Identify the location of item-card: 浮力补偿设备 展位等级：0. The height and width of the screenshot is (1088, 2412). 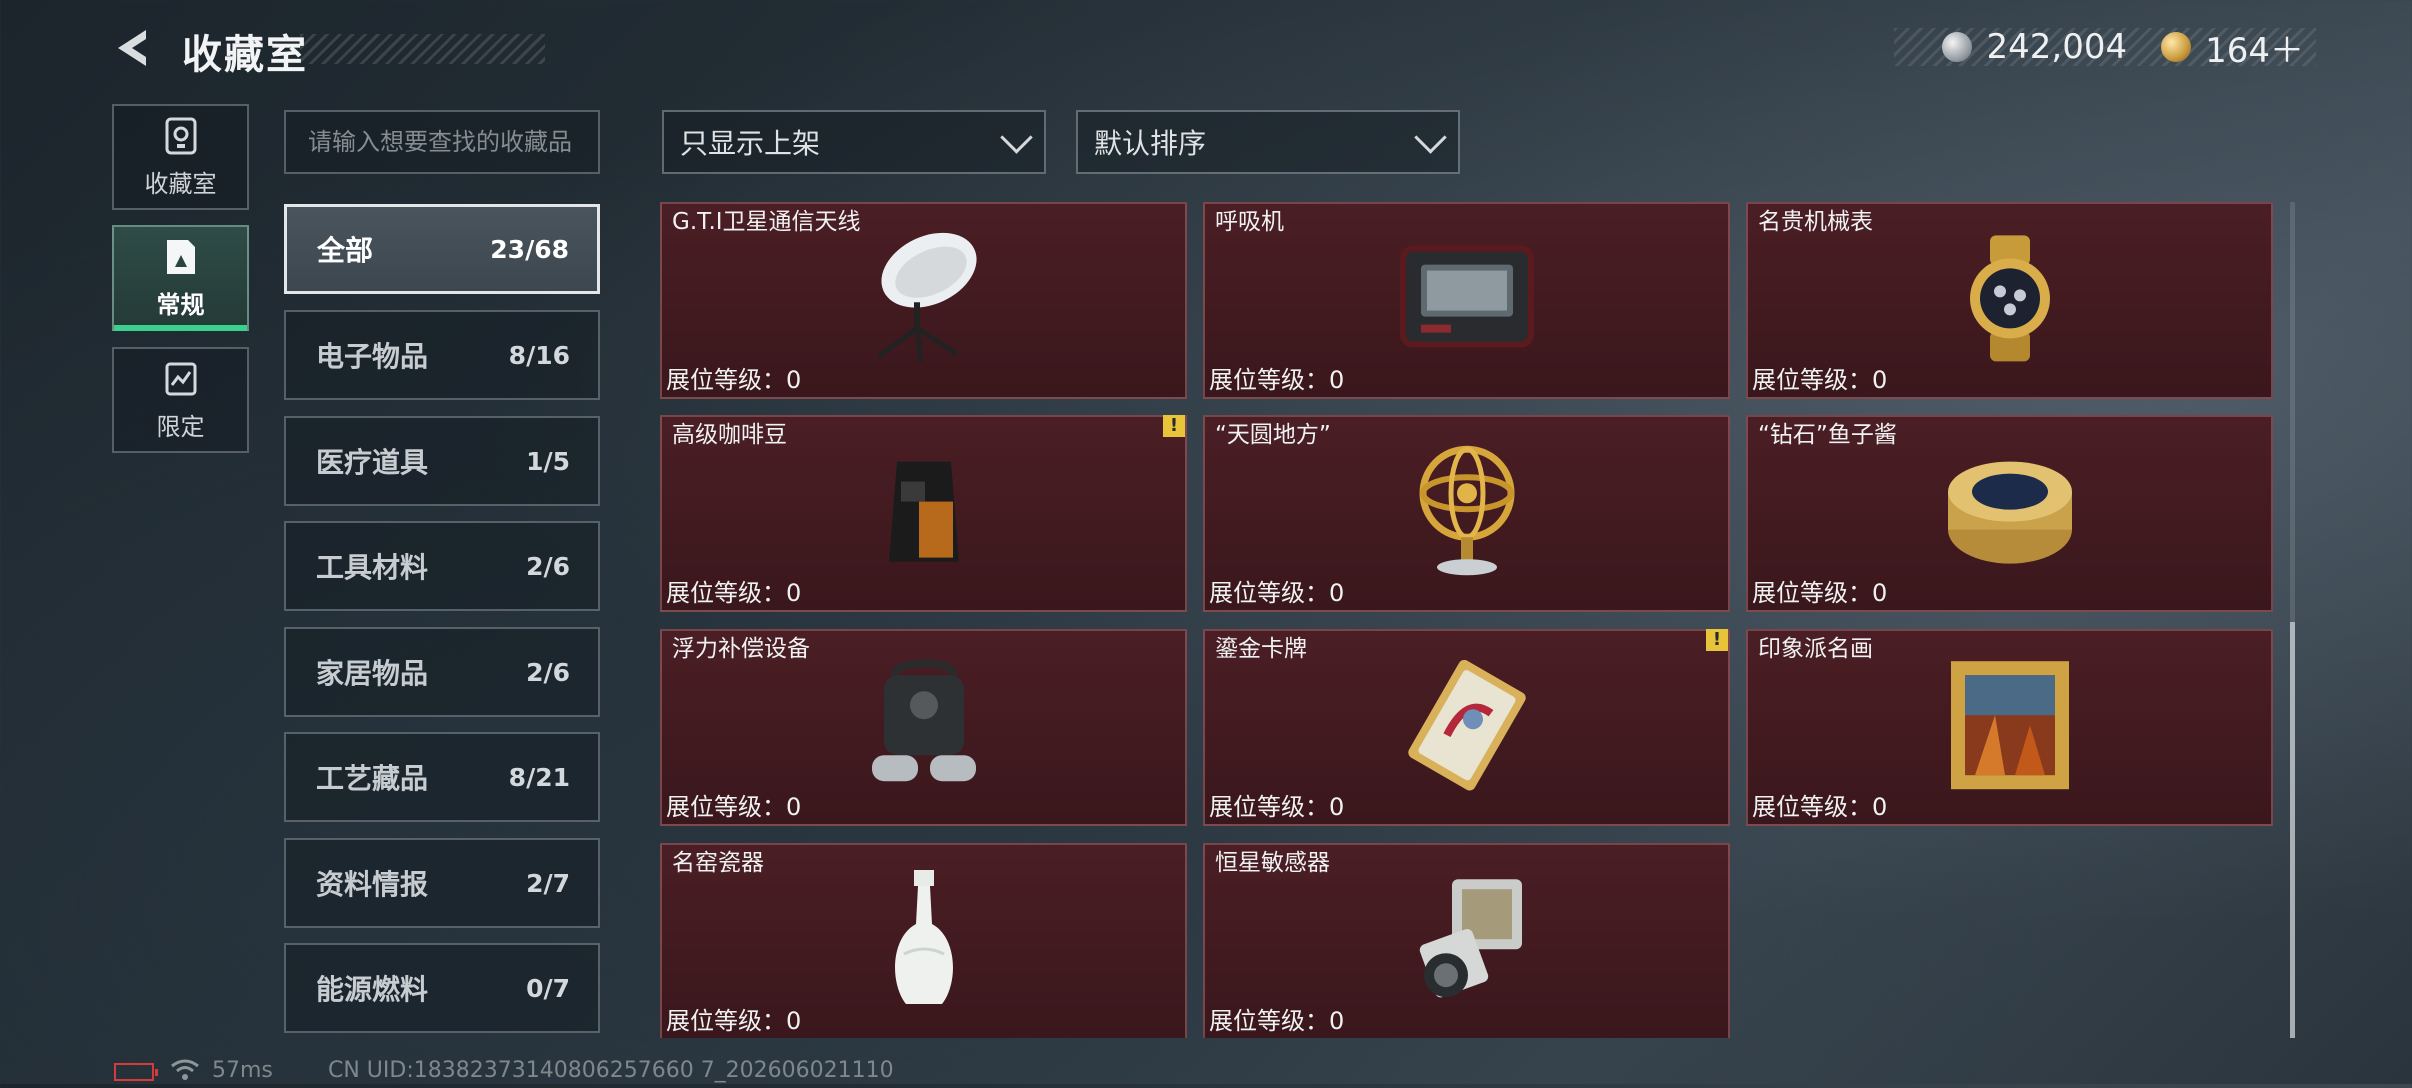
(923, 727).